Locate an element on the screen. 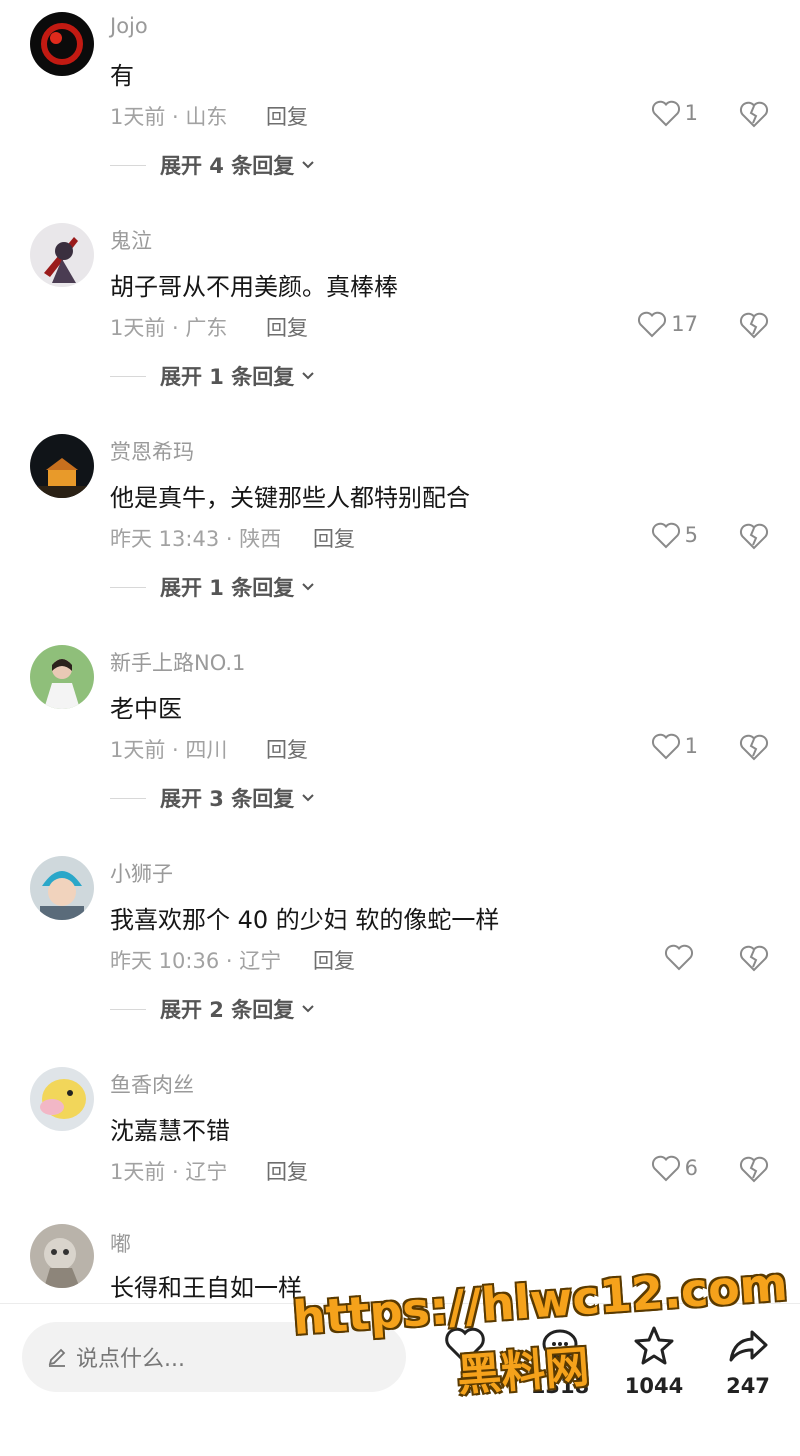 The image size is (800, 1456). comment-meta: 1天前 · 四川 is located at coordinates (169, 750).